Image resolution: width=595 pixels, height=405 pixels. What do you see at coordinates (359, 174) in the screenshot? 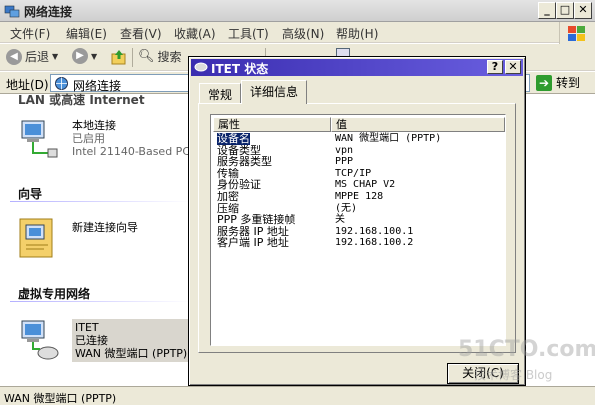
I see `list-row: 传输 TCP/IP` at bounding box center [359, 174].